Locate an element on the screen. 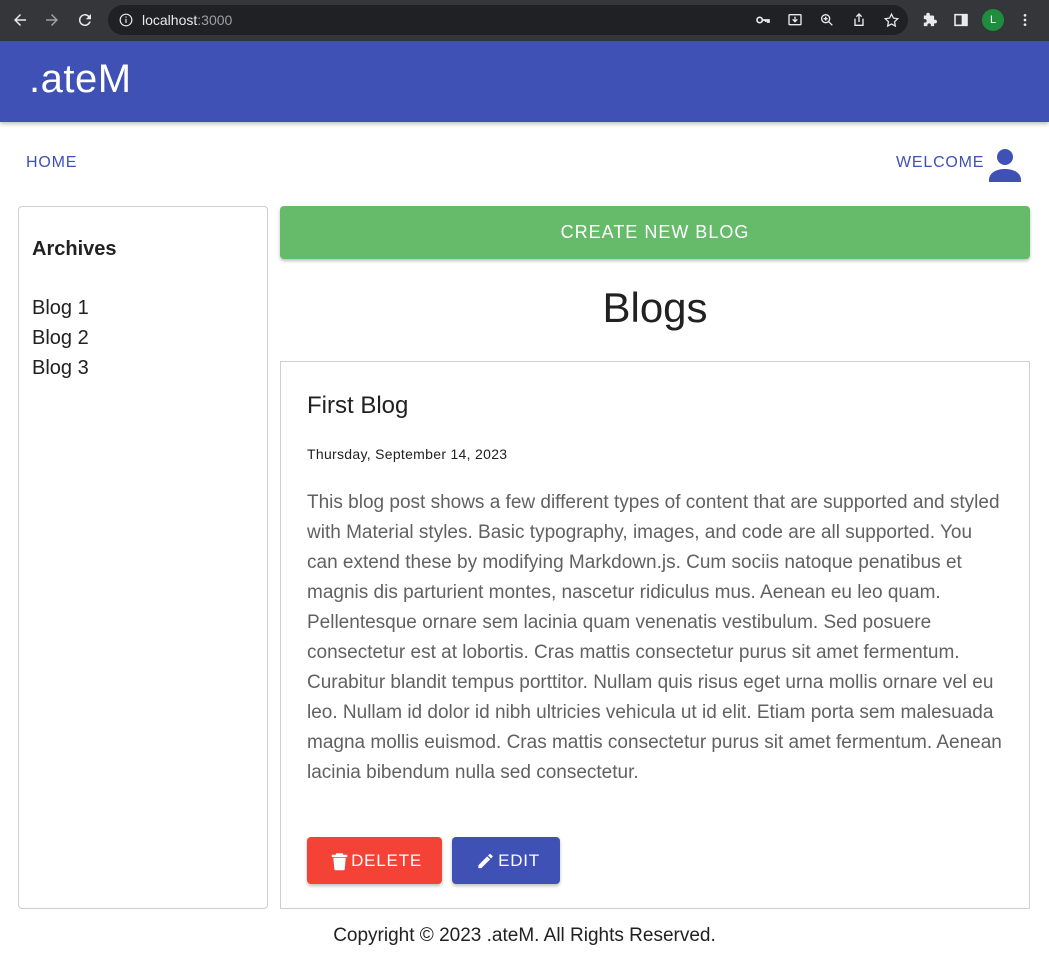  back-arrow-icon is located at coordinates (20, 20).